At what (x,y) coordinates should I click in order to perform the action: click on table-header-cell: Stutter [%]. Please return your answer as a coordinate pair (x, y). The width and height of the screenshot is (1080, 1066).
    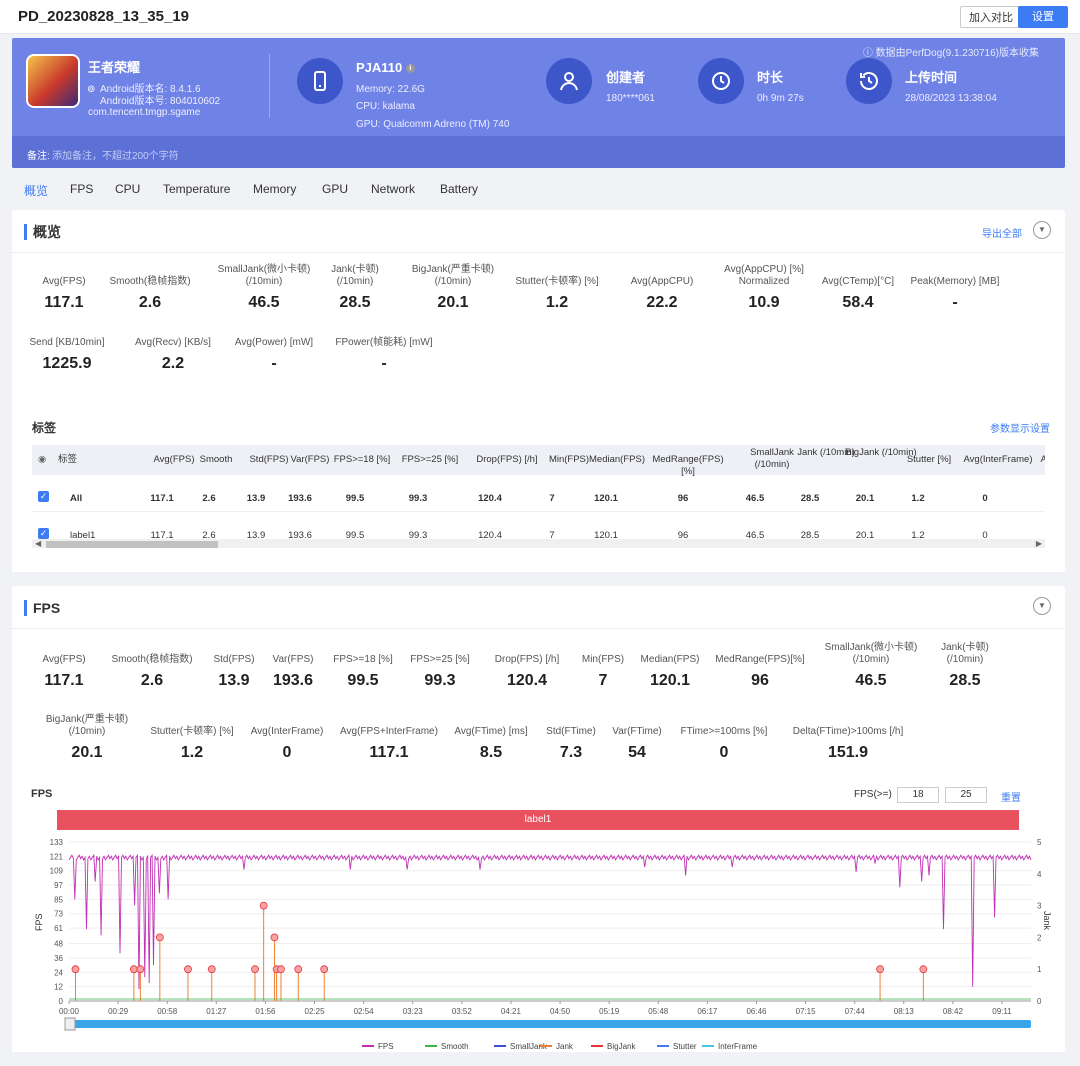
    Looking at the image, I should click on (929, 460).